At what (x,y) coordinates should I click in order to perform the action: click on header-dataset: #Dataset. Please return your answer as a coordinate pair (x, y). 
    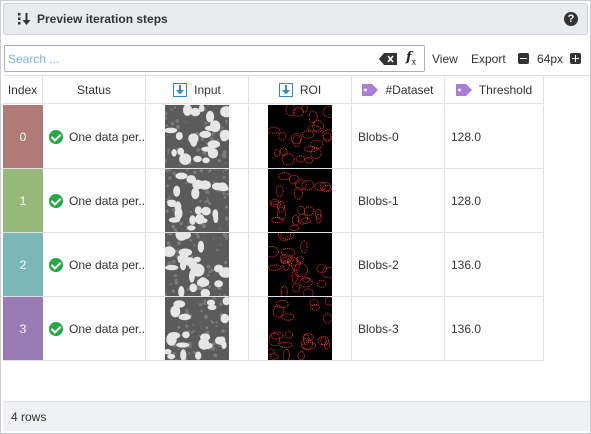
    Looking at the image, I should click on (398, 90).